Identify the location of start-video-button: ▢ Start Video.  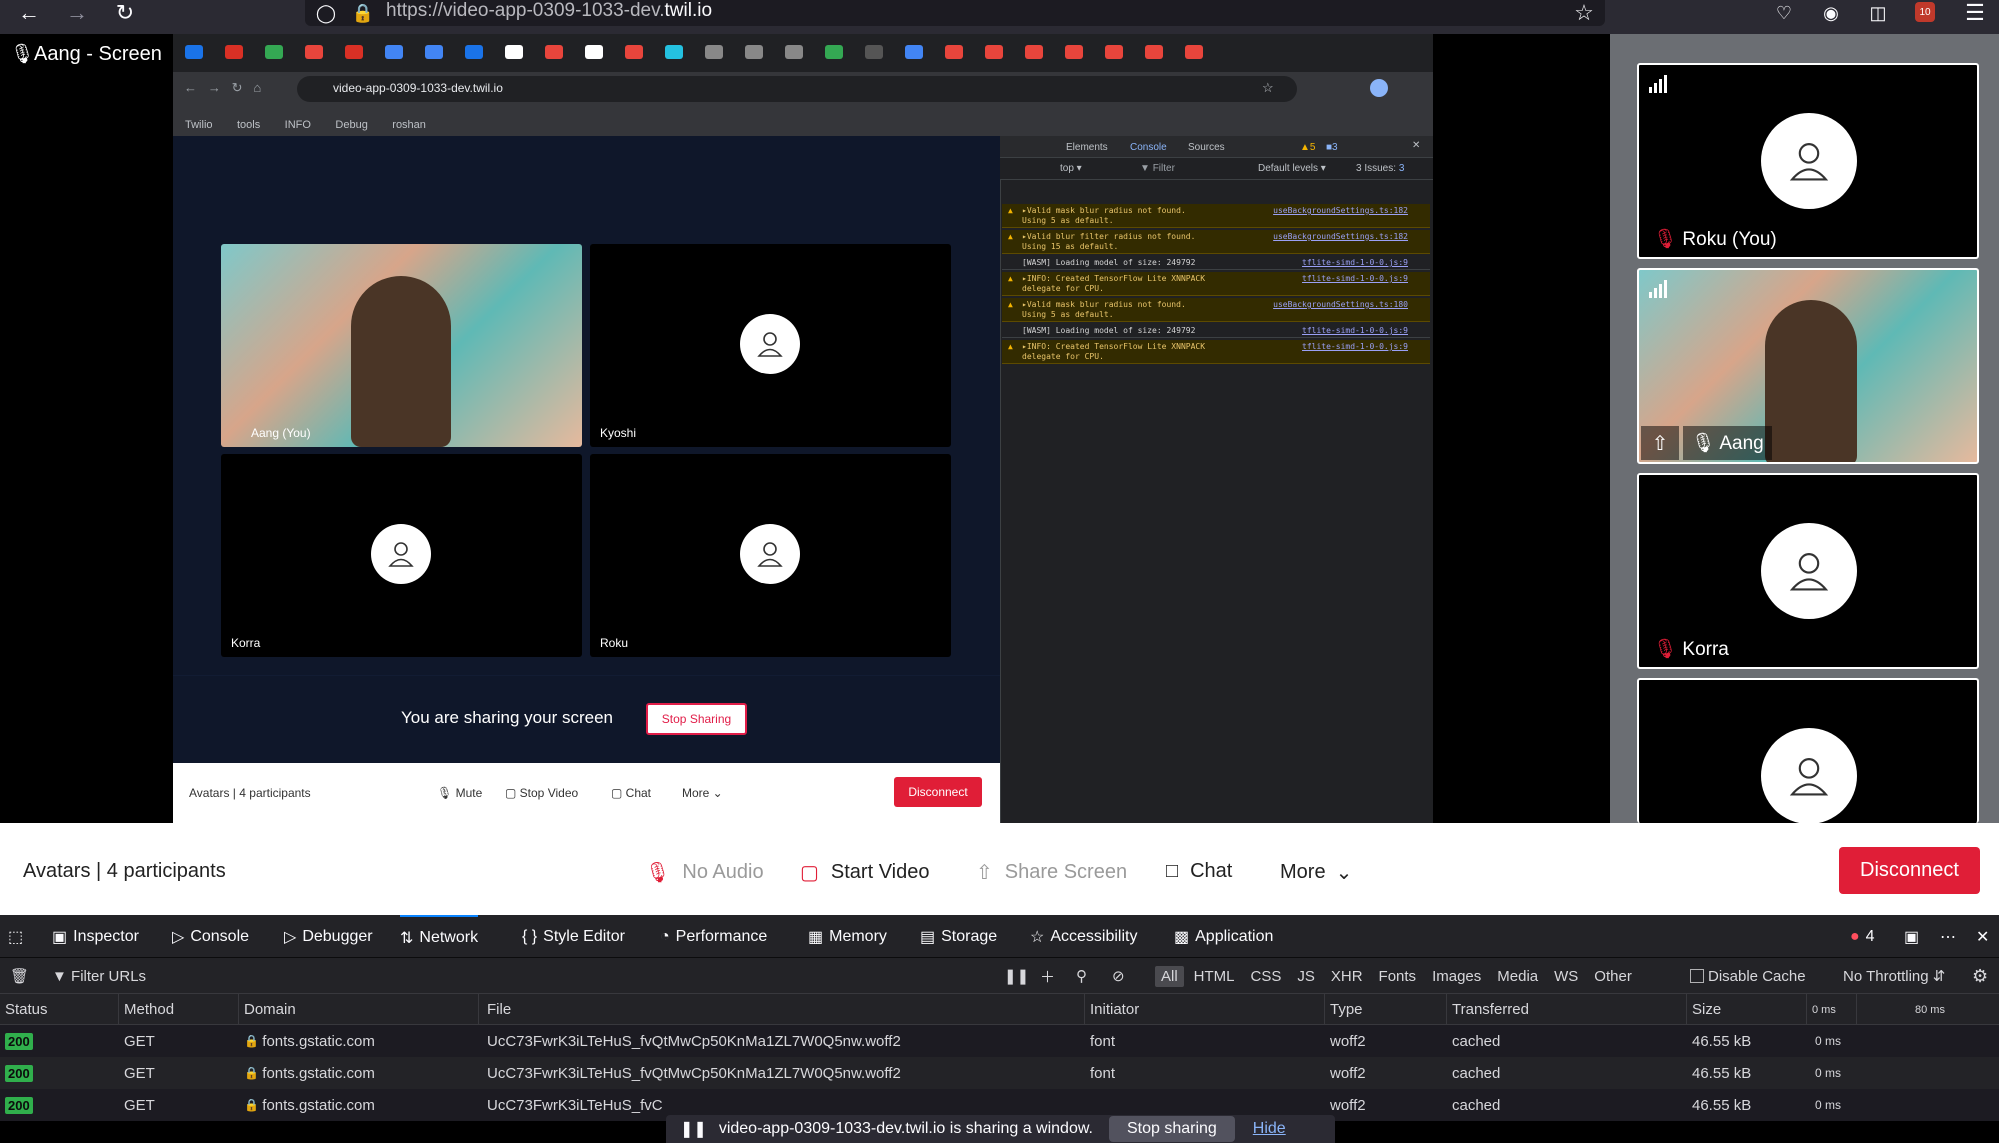
(865, 872).